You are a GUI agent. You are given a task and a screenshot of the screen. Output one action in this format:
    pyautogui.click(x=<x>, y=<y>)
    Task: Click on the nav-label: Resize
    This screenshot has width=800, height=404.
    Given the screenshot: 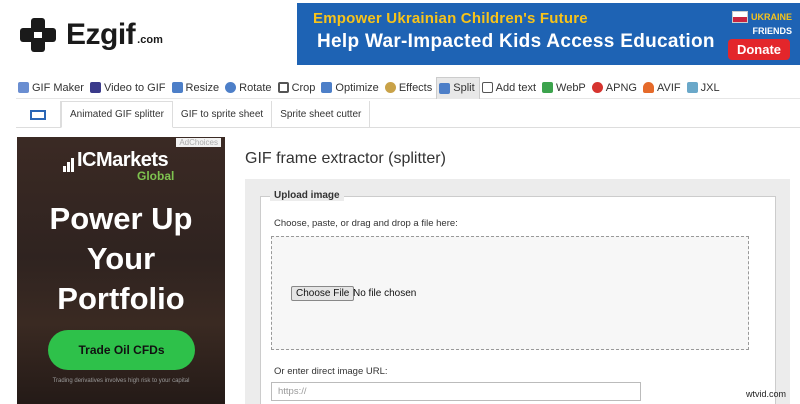 What is the action you would take?
    pyautogui.click(x=202, y=87)
    